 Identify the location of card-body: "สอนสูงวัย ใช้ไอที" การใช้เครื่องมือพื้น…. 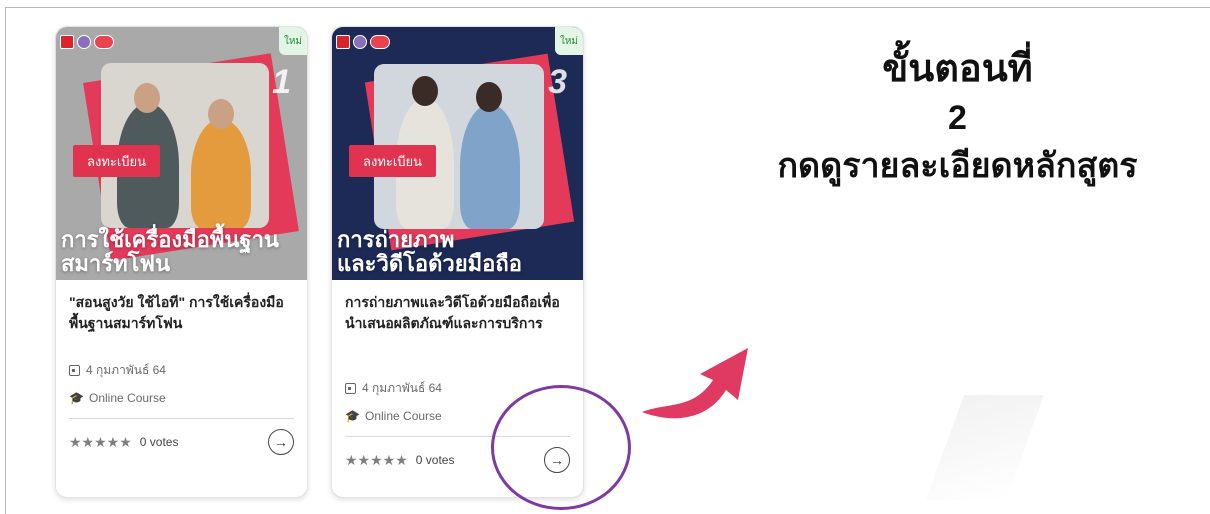
(181, 367).